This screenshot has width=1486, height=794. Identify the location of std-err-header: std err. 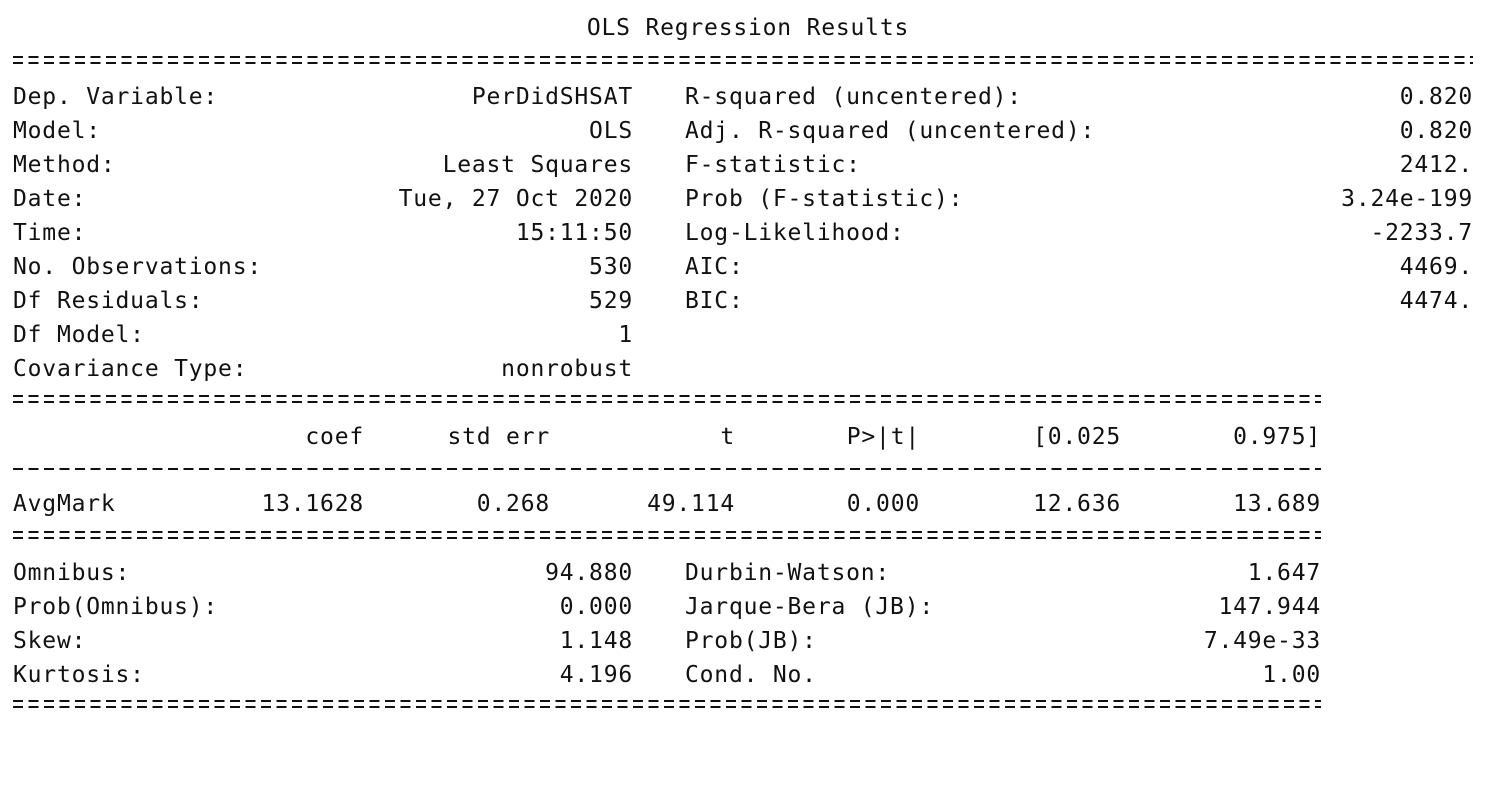
(498, 437).